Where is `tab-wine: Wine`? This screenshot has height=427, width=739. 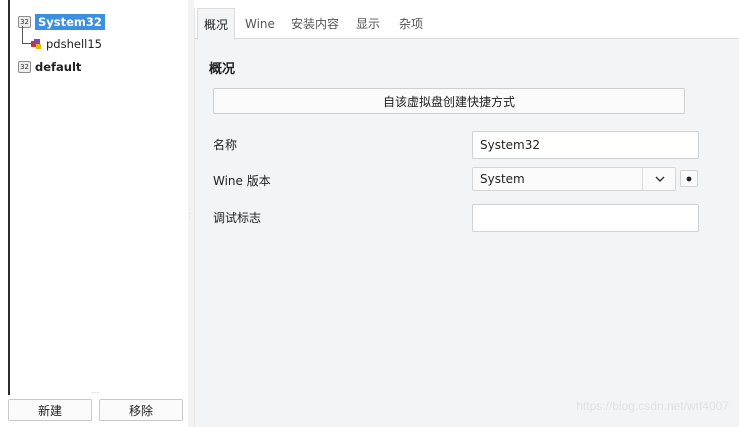 tab-wine: Wine is located at coordinates (260, 23).